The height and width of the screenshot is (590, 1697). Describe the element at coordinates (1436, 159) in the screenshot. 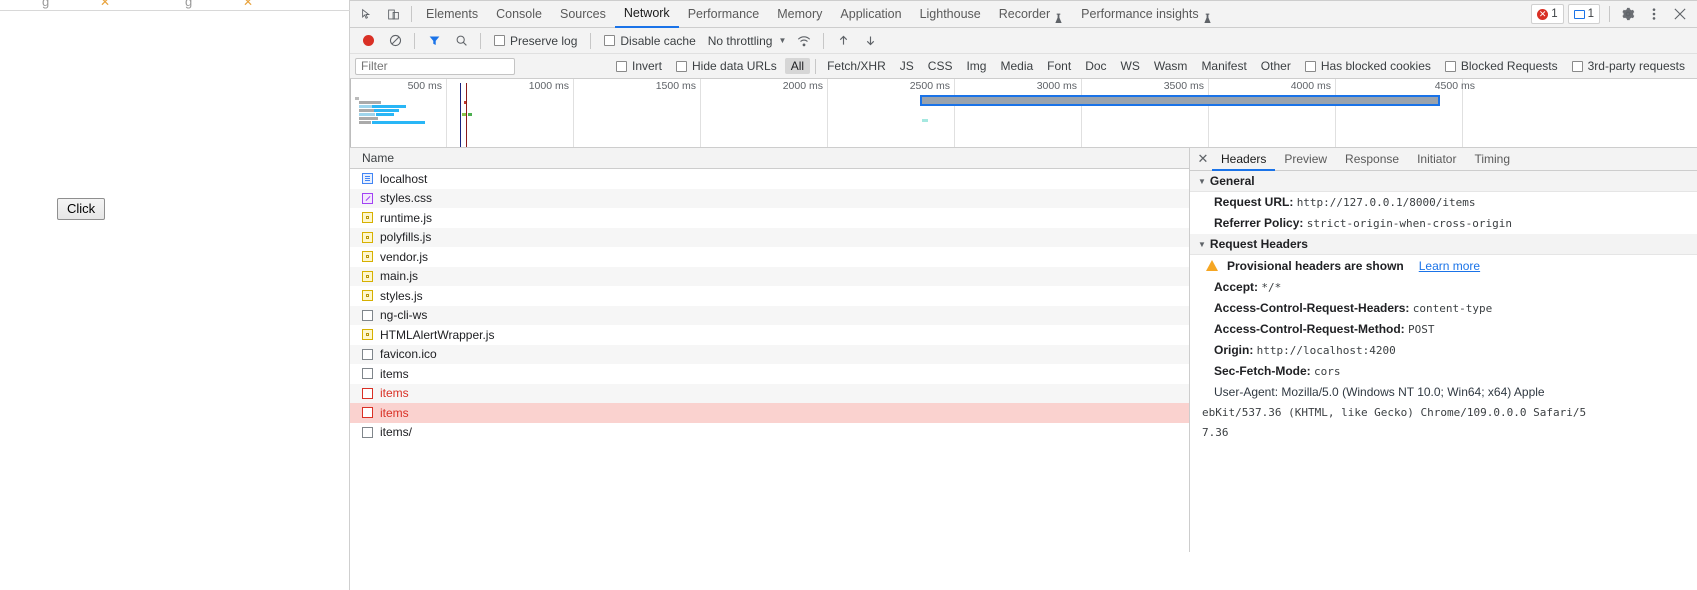

I see `tab-initiator: Initiator` at that location.